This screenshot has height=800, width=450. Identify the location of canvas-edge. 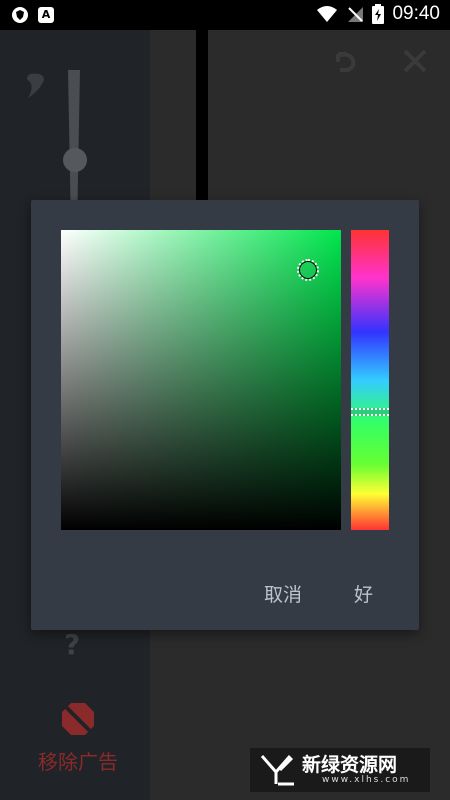
(202, 115).